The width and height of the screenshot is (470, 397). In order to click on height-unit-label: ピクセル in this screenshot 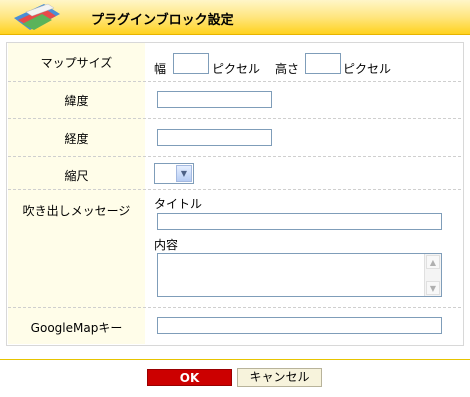, I will do `click(367, 69)`.